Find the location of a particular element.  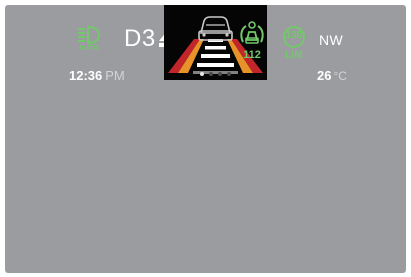

compass-heading: NW is located at coordinates (331, 40).